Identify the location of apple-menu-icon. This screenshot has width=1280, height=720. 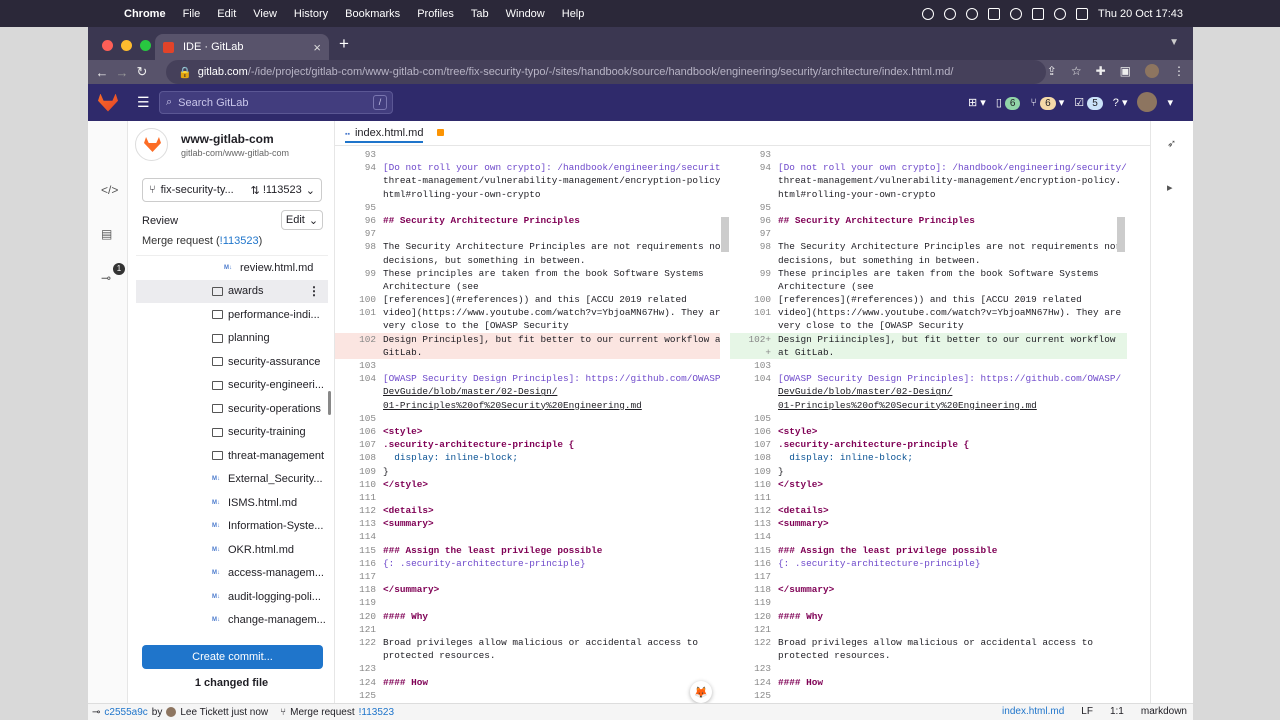
(106, 14).